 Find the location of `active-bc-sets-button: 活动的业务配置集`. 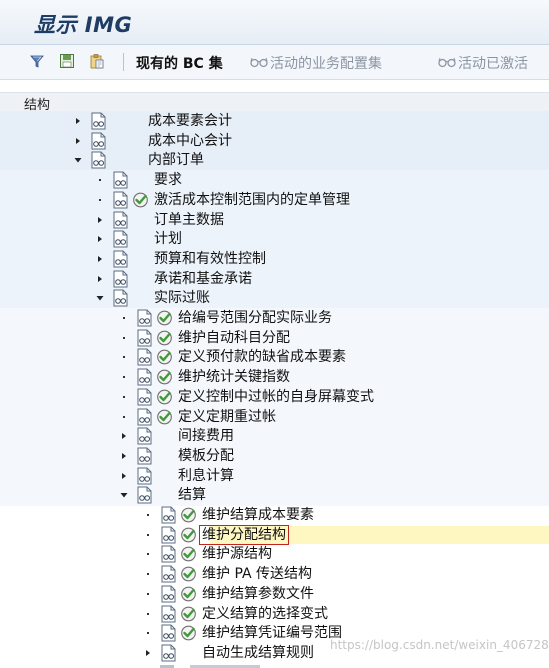

active-bc-sets-button: 活动的业务配置集 is located at coordinates (326, 63).